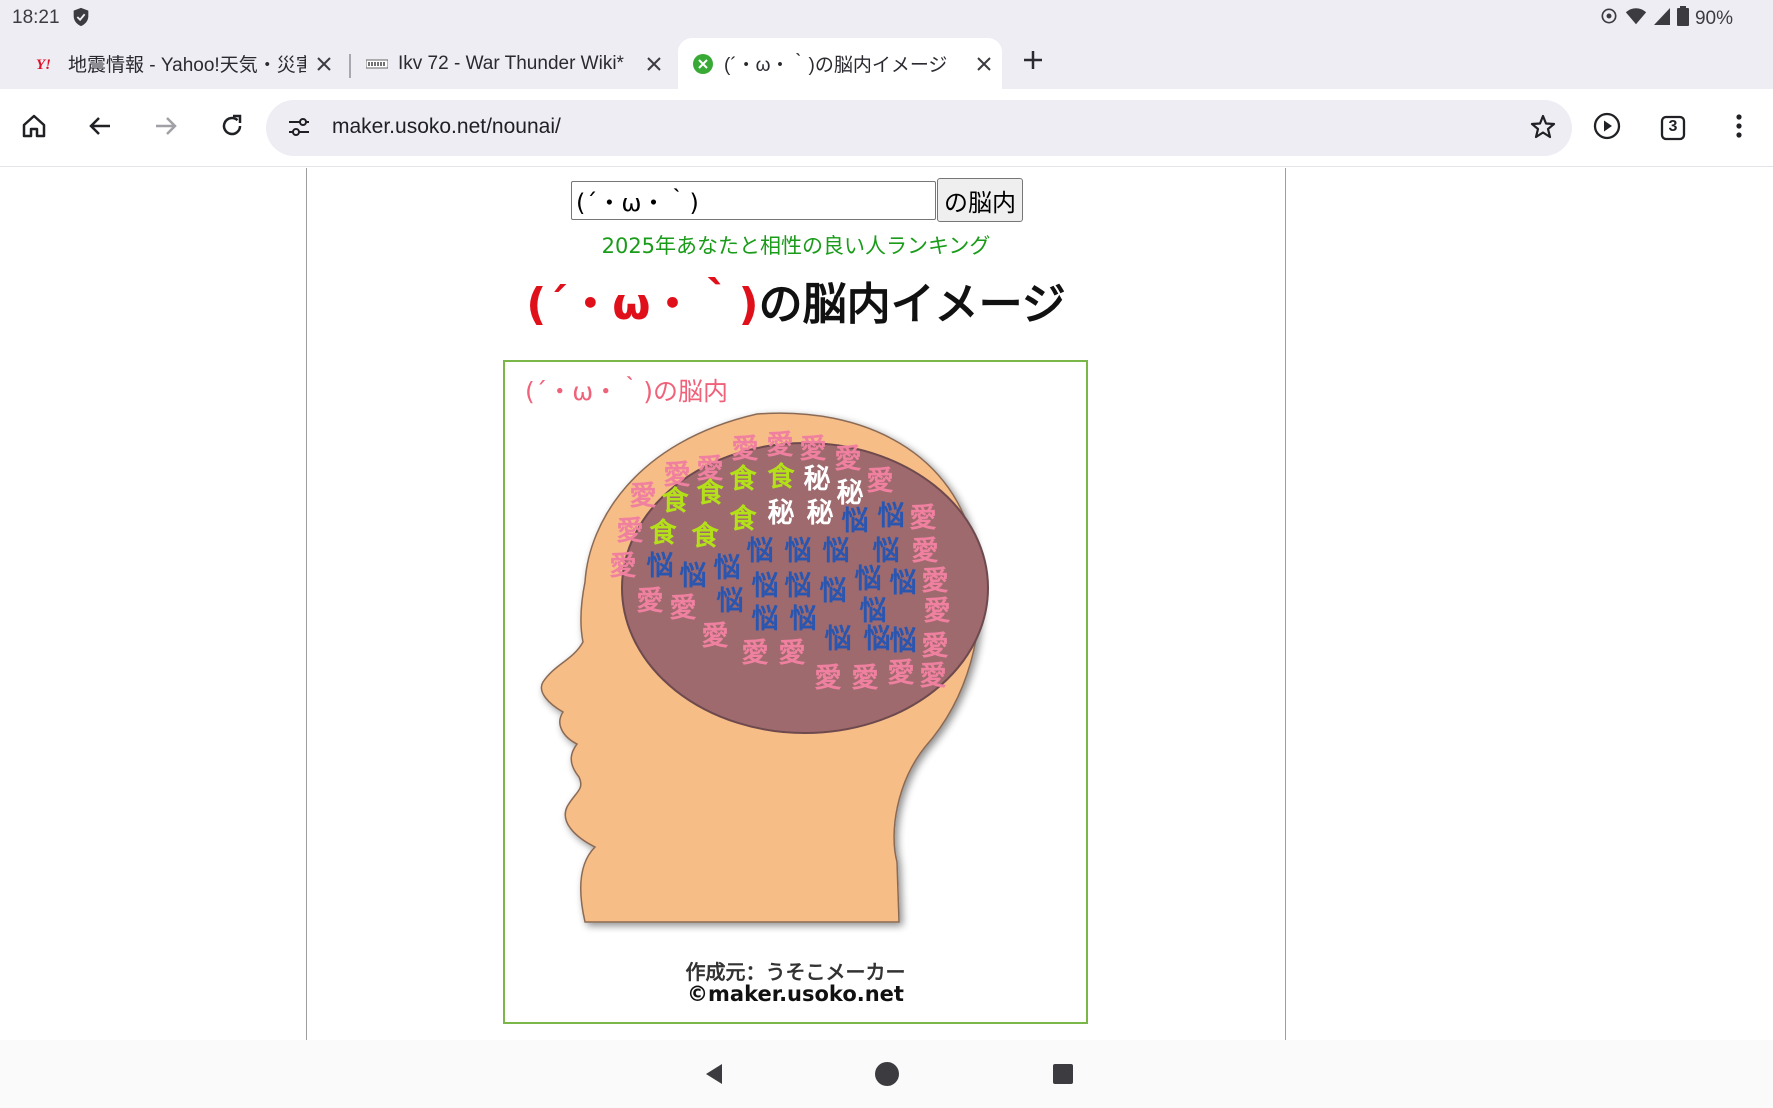  I want to click on headline-name: (´・ω・｀), so click(642, 304).